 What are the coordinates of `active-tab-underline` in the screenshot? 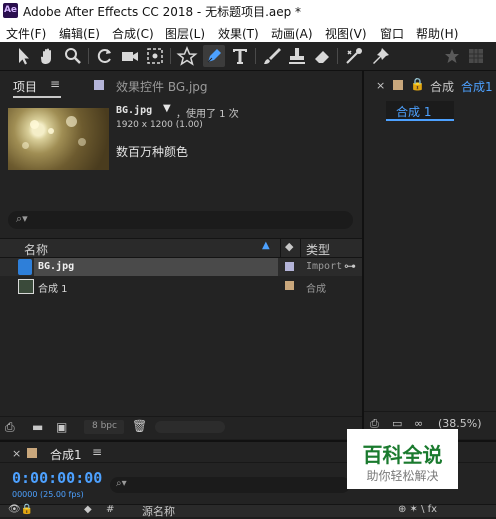 It's located at (37, 97).